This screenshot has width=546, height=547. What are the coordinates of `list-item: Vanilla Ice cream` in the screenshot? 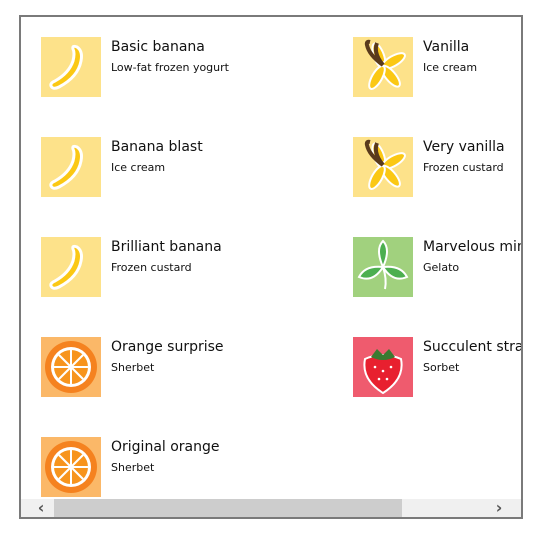 It's located at (437, 67).